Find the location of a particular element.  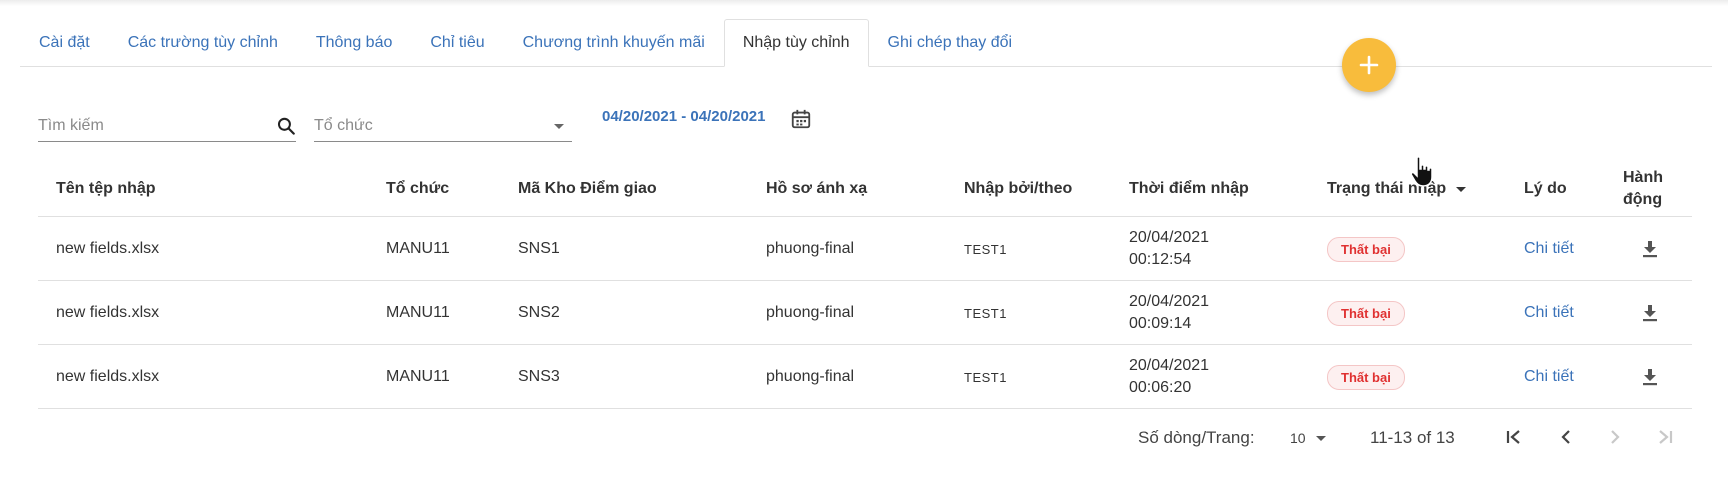

tab-change-log: Ghi chép thay đổi is located at coordinates (950, 42).